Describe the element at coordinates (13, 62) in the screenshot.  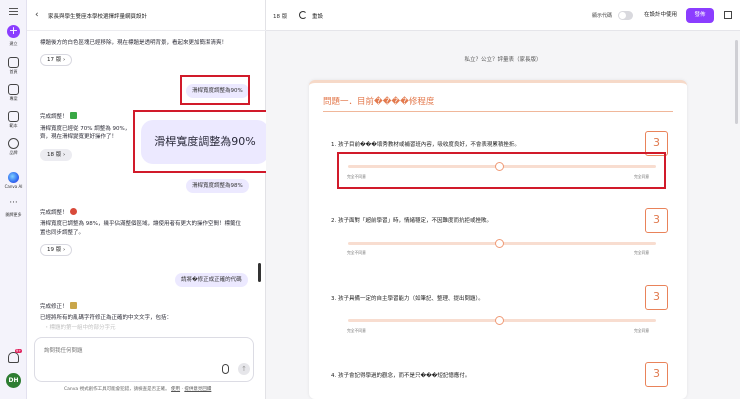
I see `home-icon` at that location.